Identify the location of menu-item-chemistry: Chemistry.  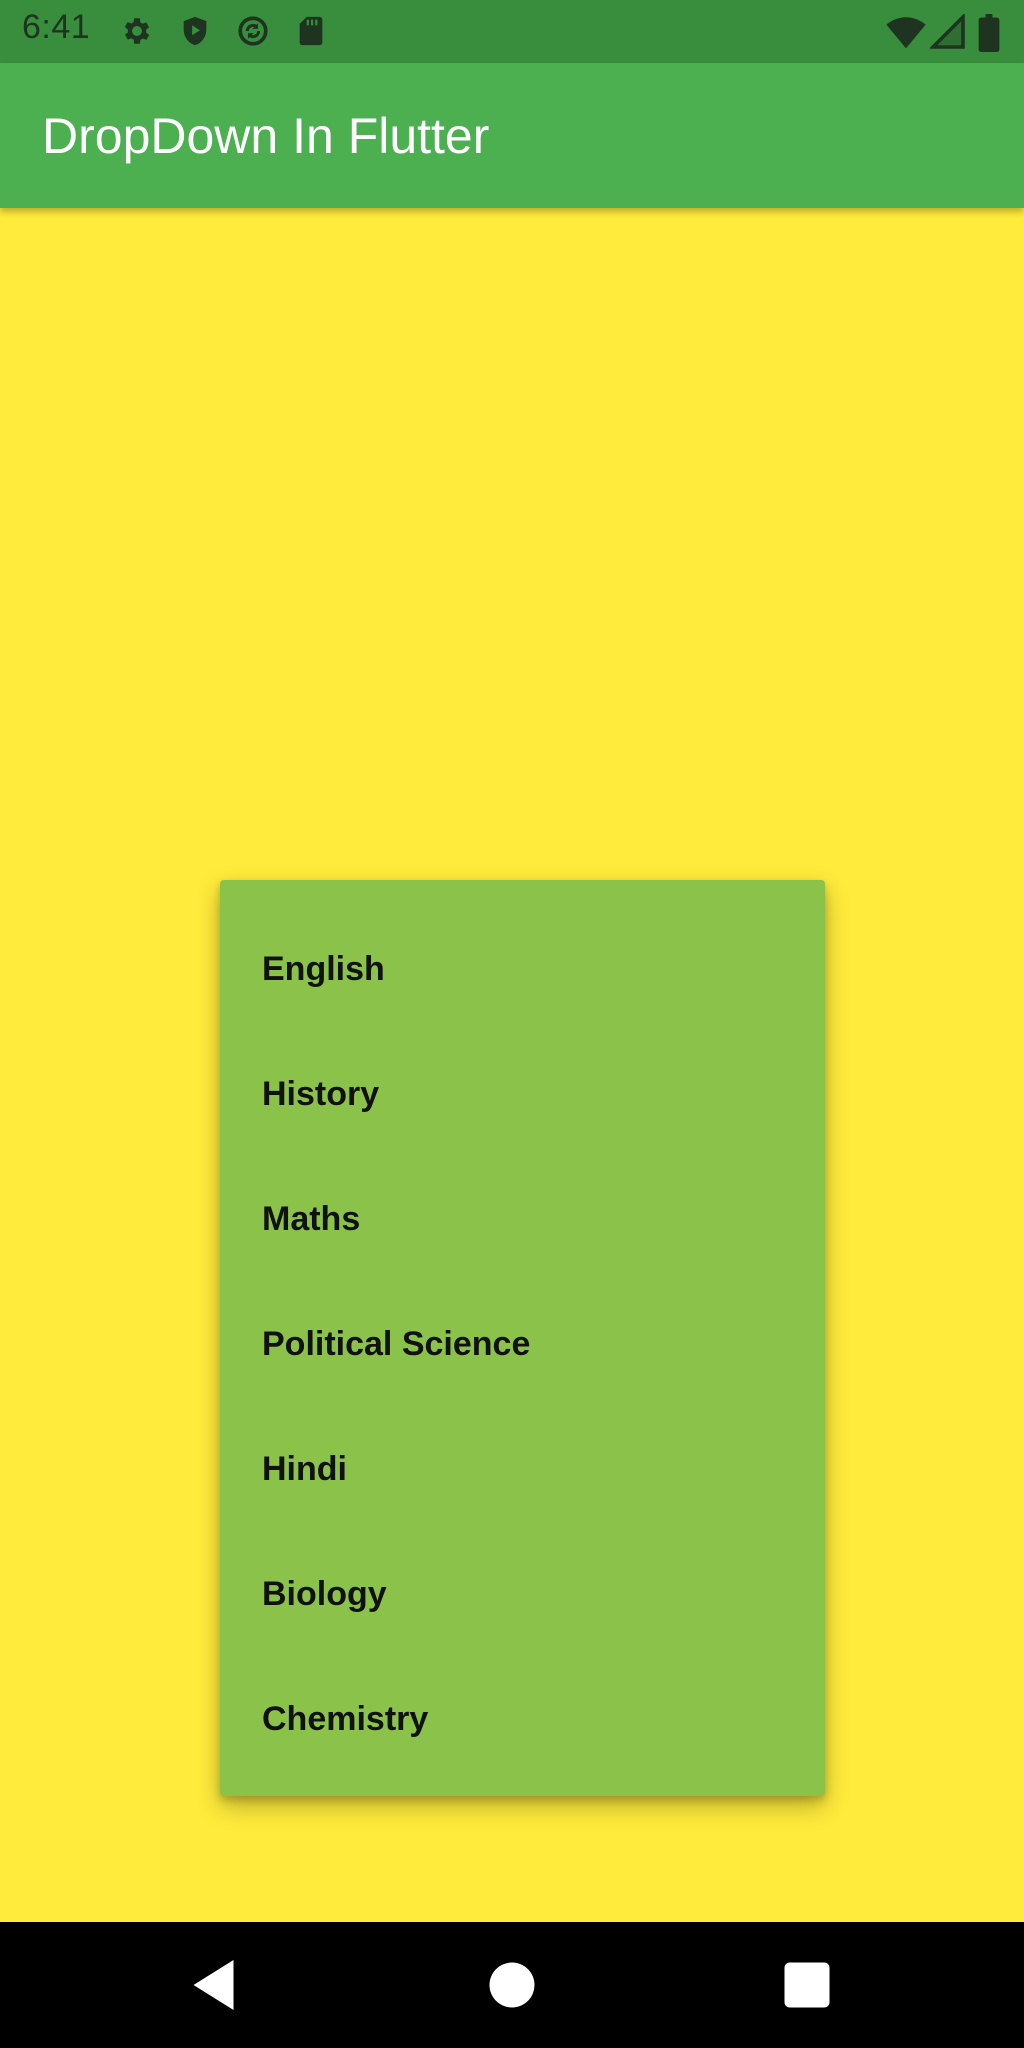
(522, 1719).